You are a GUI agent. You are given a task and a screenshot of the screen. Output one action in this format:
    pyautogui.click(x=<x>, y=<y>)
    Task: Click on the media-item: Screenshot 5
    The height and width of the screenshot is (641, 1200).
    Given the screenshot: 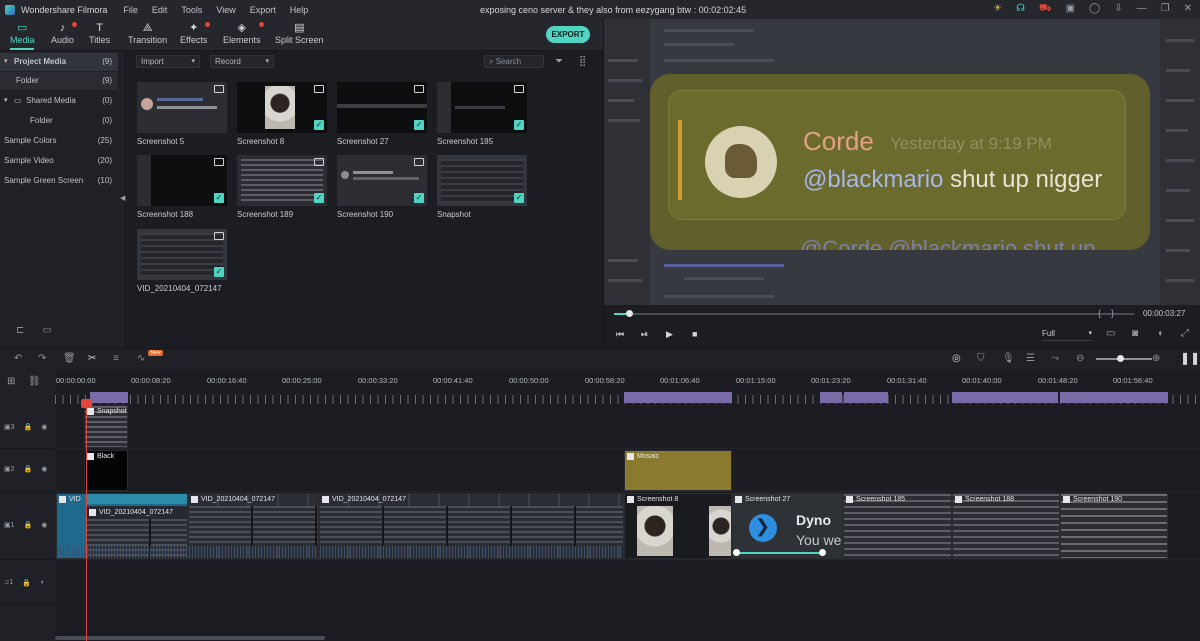 What is the action you would take?
    pyautogui.click(x=182, y=114)
    